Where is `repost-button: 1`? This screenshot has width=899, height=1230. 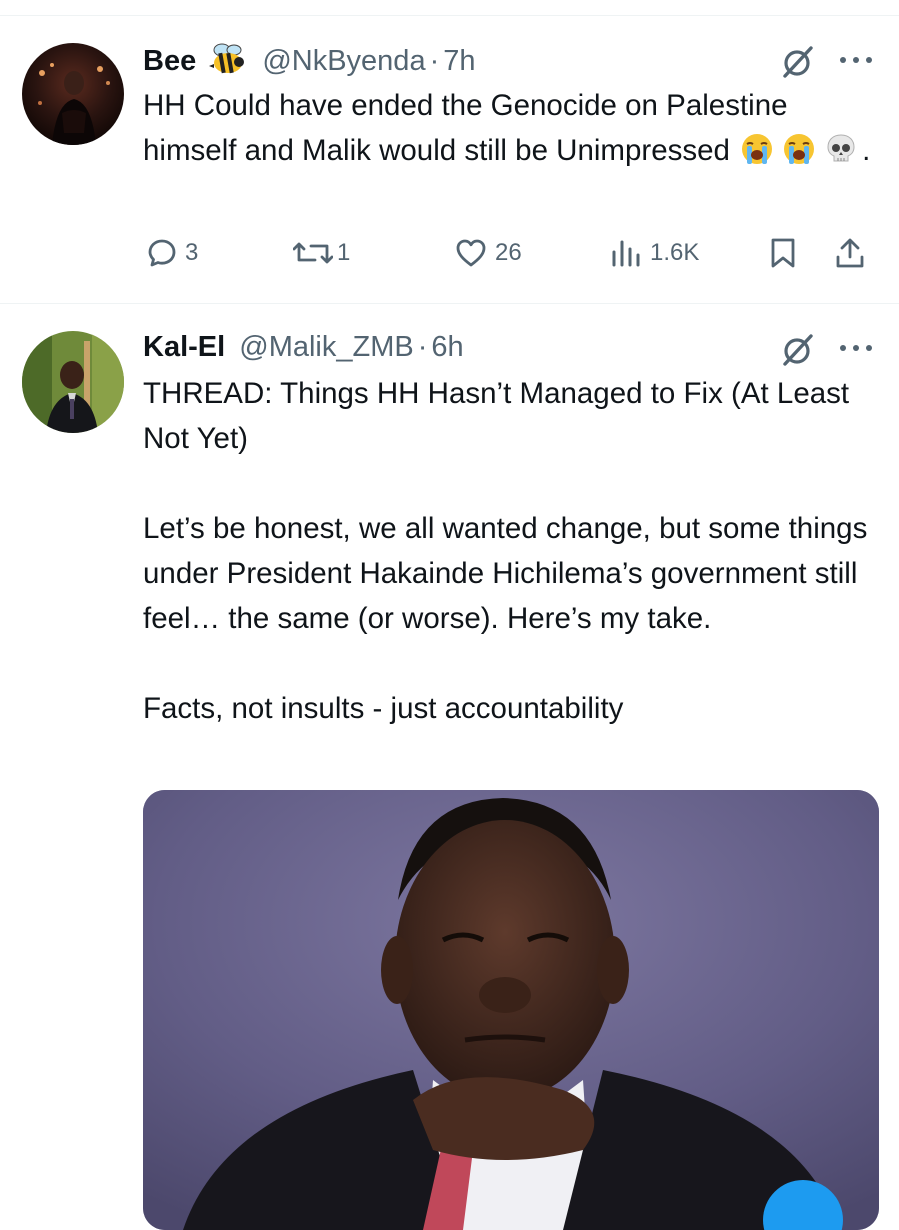 repost-button: 1 is located at coordinates (321, 253).